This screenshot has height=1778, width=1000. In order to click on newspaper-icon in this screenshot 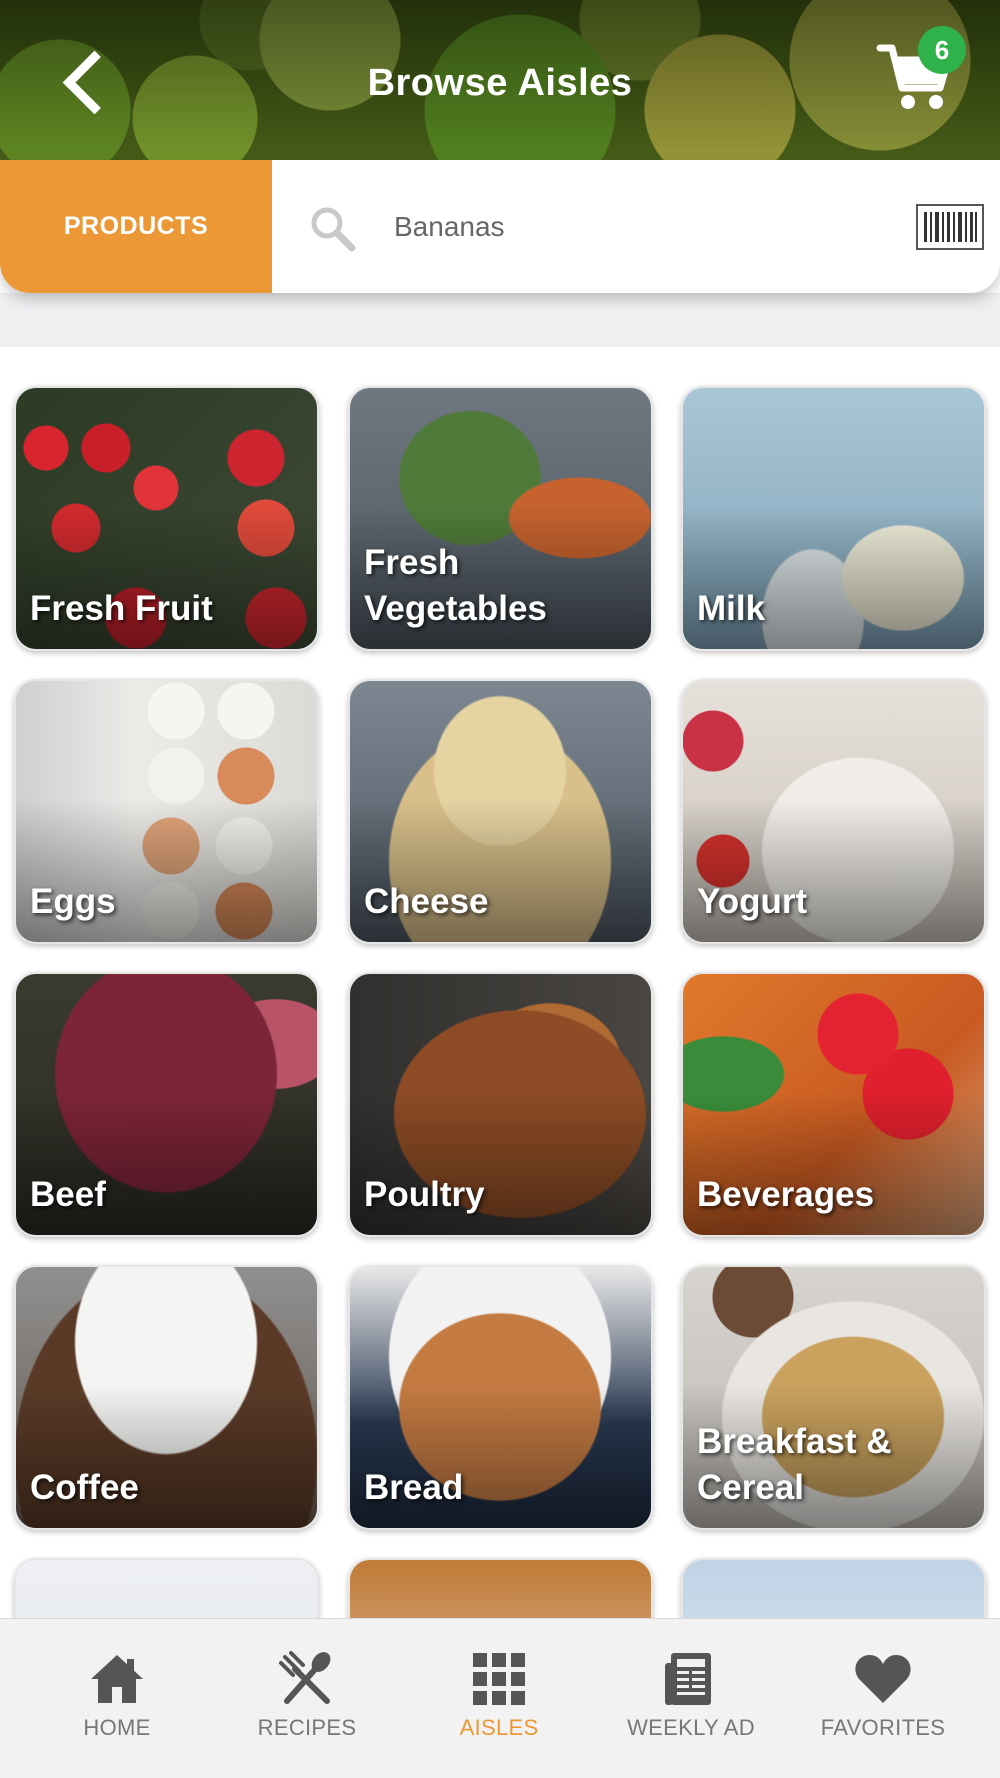, I will do `click(688, 1679)`.